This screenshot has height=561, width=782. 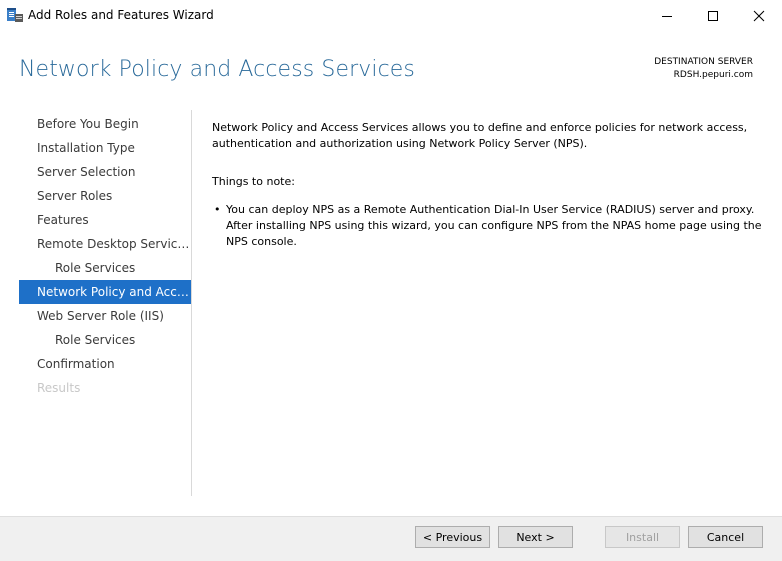 I want to click on nav-item-before-you-begin: Before You Begin, so click(x=105, y=124).